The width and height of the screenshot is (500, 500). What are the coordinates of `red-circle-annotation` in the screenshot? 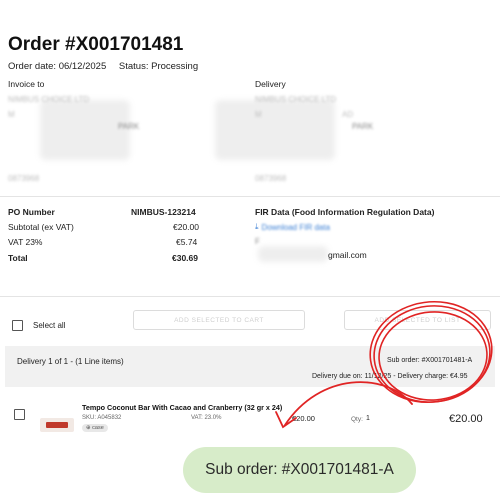 It's located at (431, 352).